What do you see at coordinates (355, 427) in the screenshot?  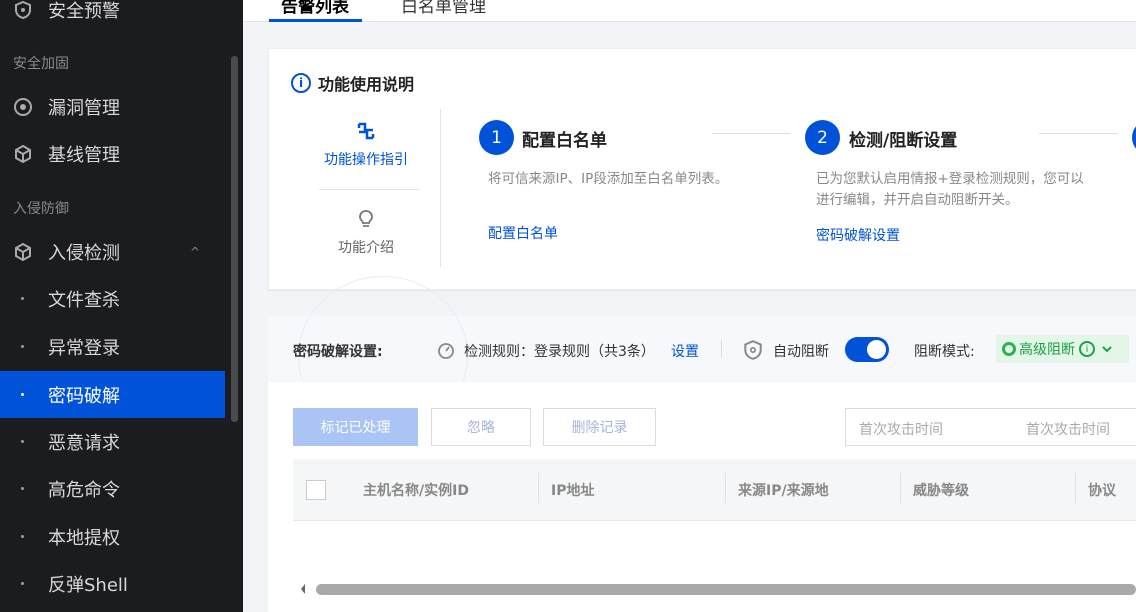 I see `mark-processed-button: 标记已处理` at bounding box center [355, 427].